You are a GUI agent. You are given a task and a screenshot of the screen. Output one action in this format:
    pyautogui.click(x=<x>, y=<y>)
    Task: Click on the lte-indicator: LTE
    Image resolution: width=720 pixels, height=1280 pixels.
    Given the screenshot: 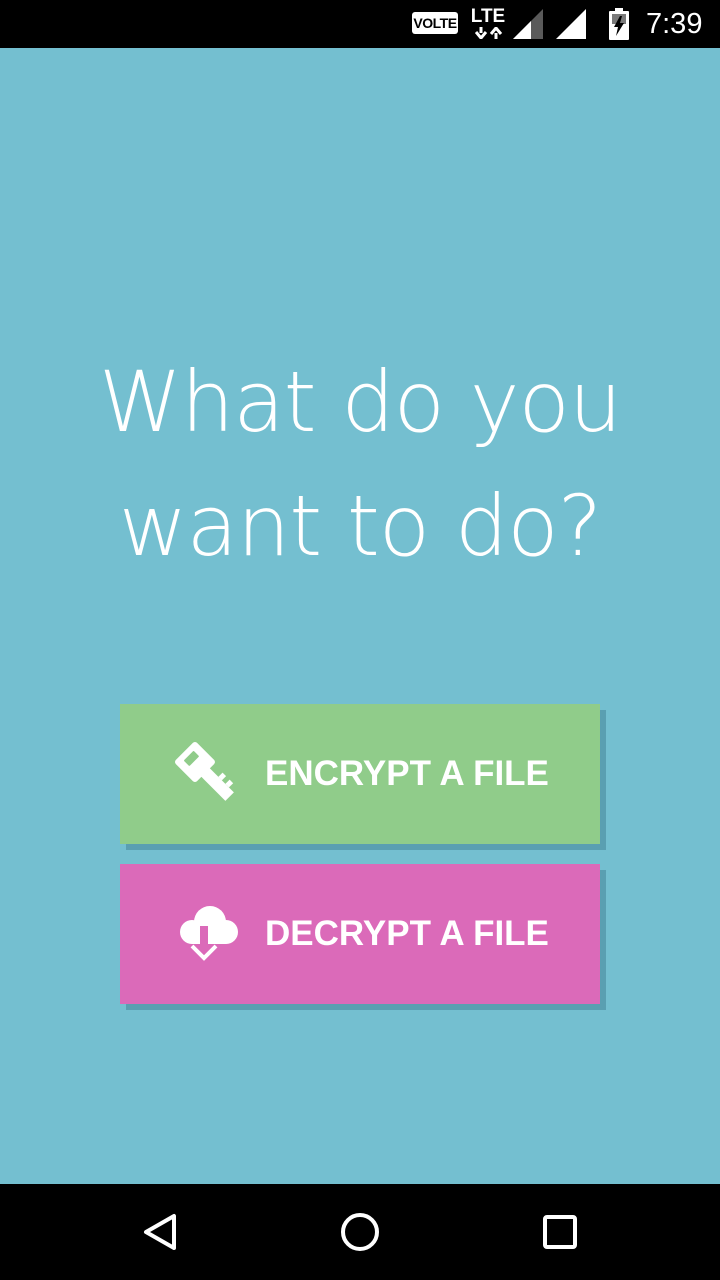 What is the action you would take?
    pyautogui.click(x=489, y=24)
    